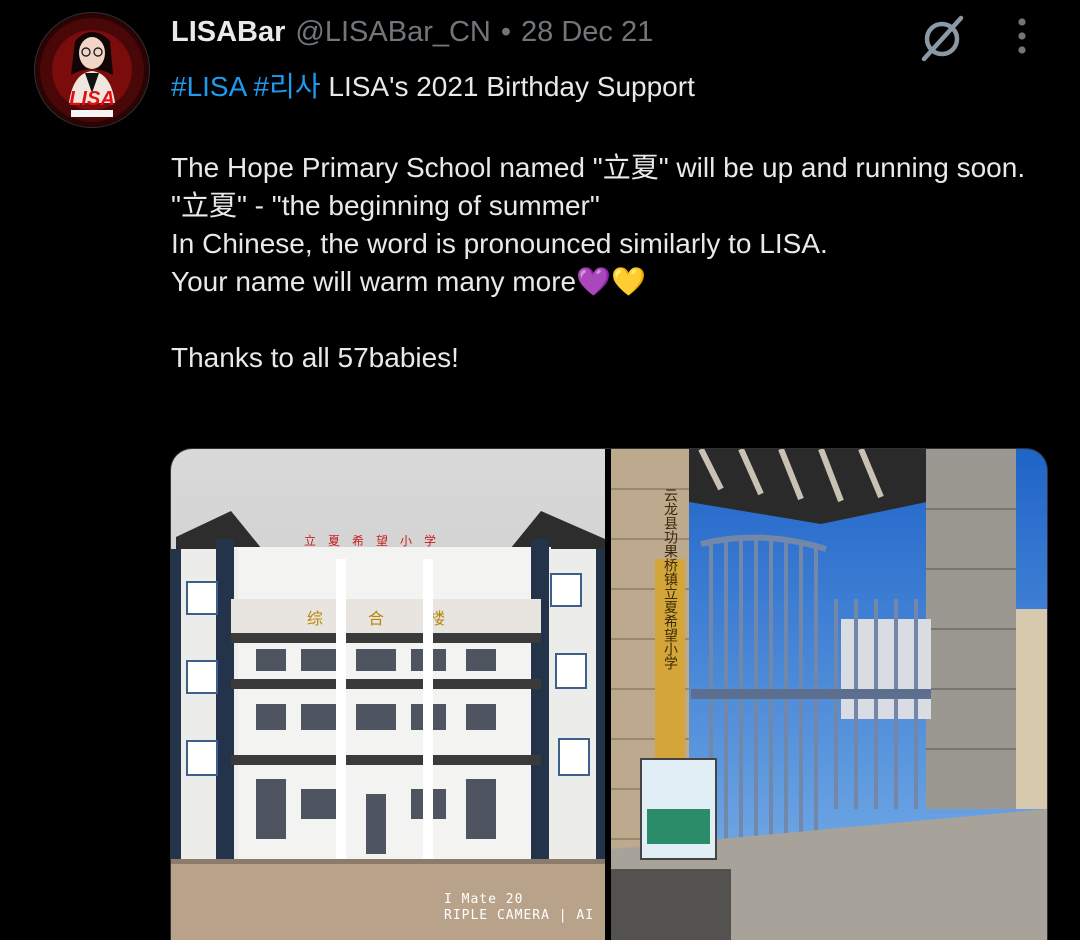  What do you see at coordinates (386, 618) in the screenshot?
I see `building-sign: 综 合 楼` at bounding box center [386, 618].